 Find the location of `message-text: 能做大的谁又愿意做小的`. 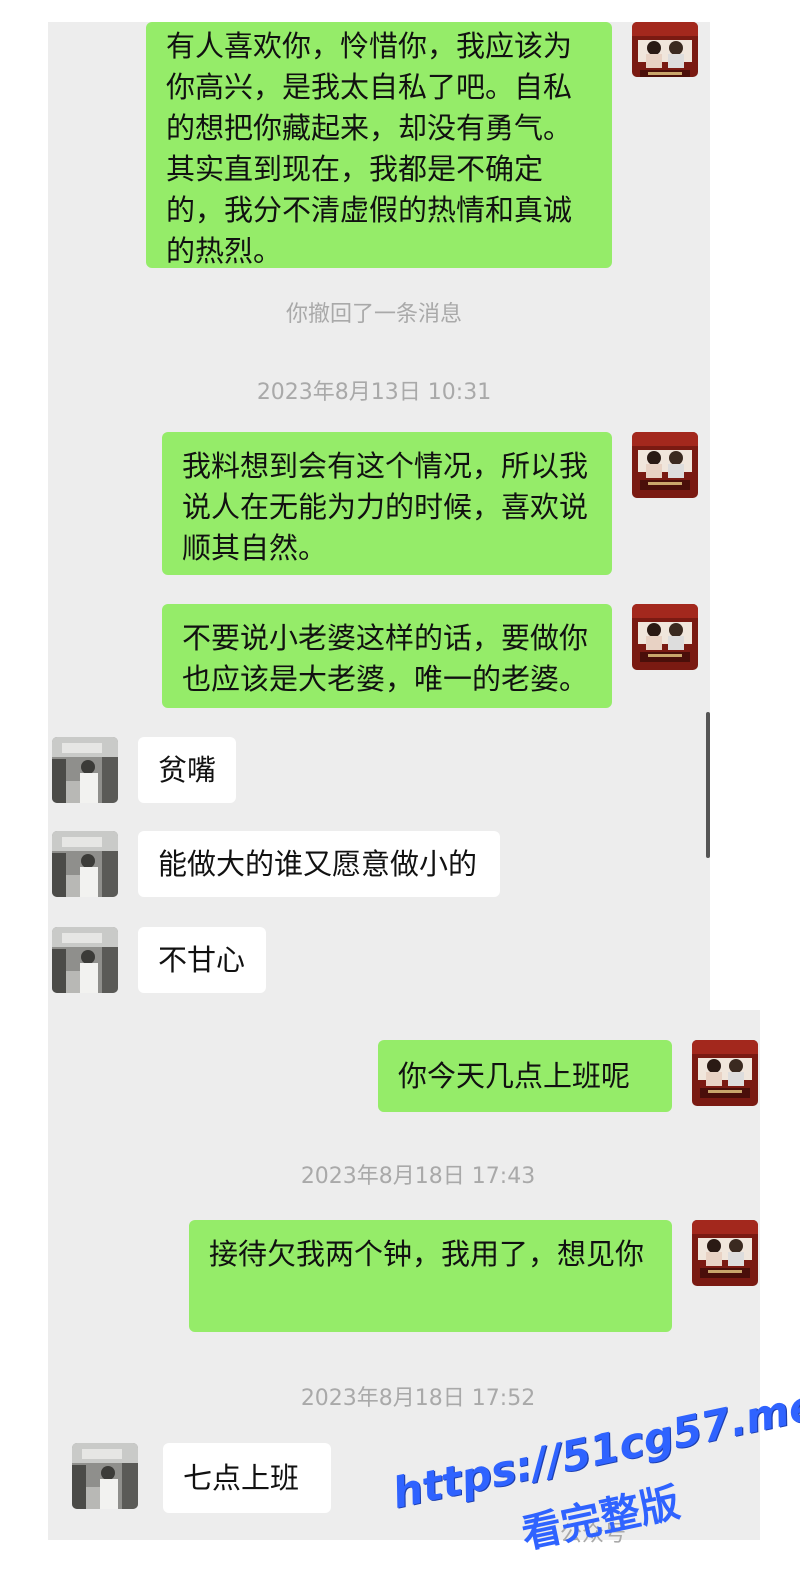

message-text: 能做大的谁又愿意做小的 is located at coordinates (318, 863).